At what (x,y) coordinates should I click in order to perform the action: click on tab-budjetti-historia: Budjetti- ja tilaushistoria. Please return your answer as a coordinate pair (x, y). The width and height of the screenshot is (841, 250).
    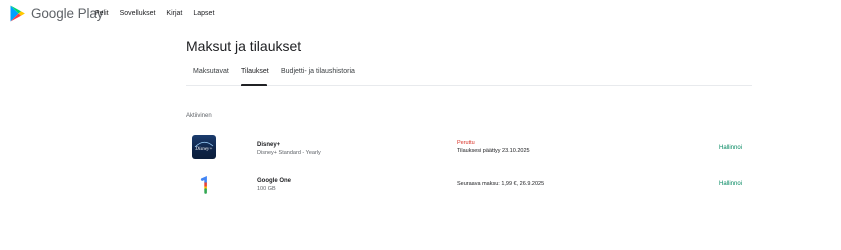
    Looking at the image, I should click on (318, 71).